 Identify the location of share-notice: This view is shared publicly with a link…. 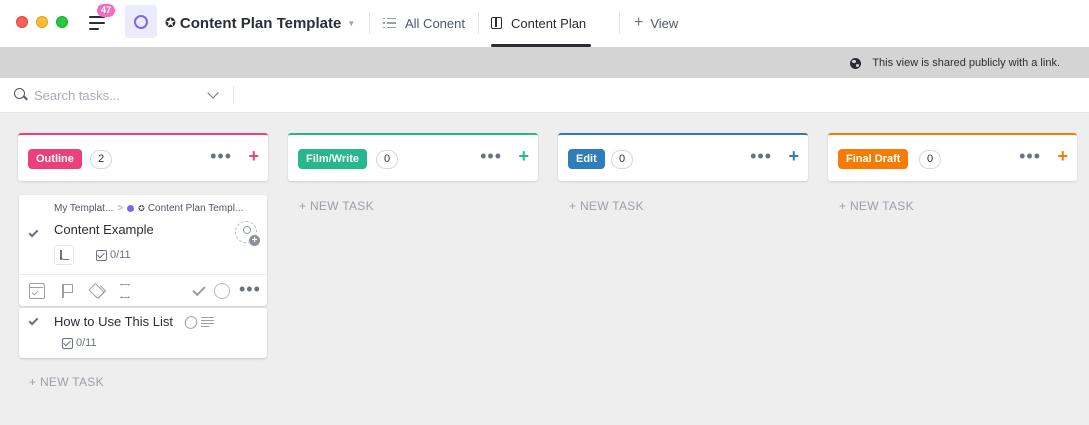
(955, 63).